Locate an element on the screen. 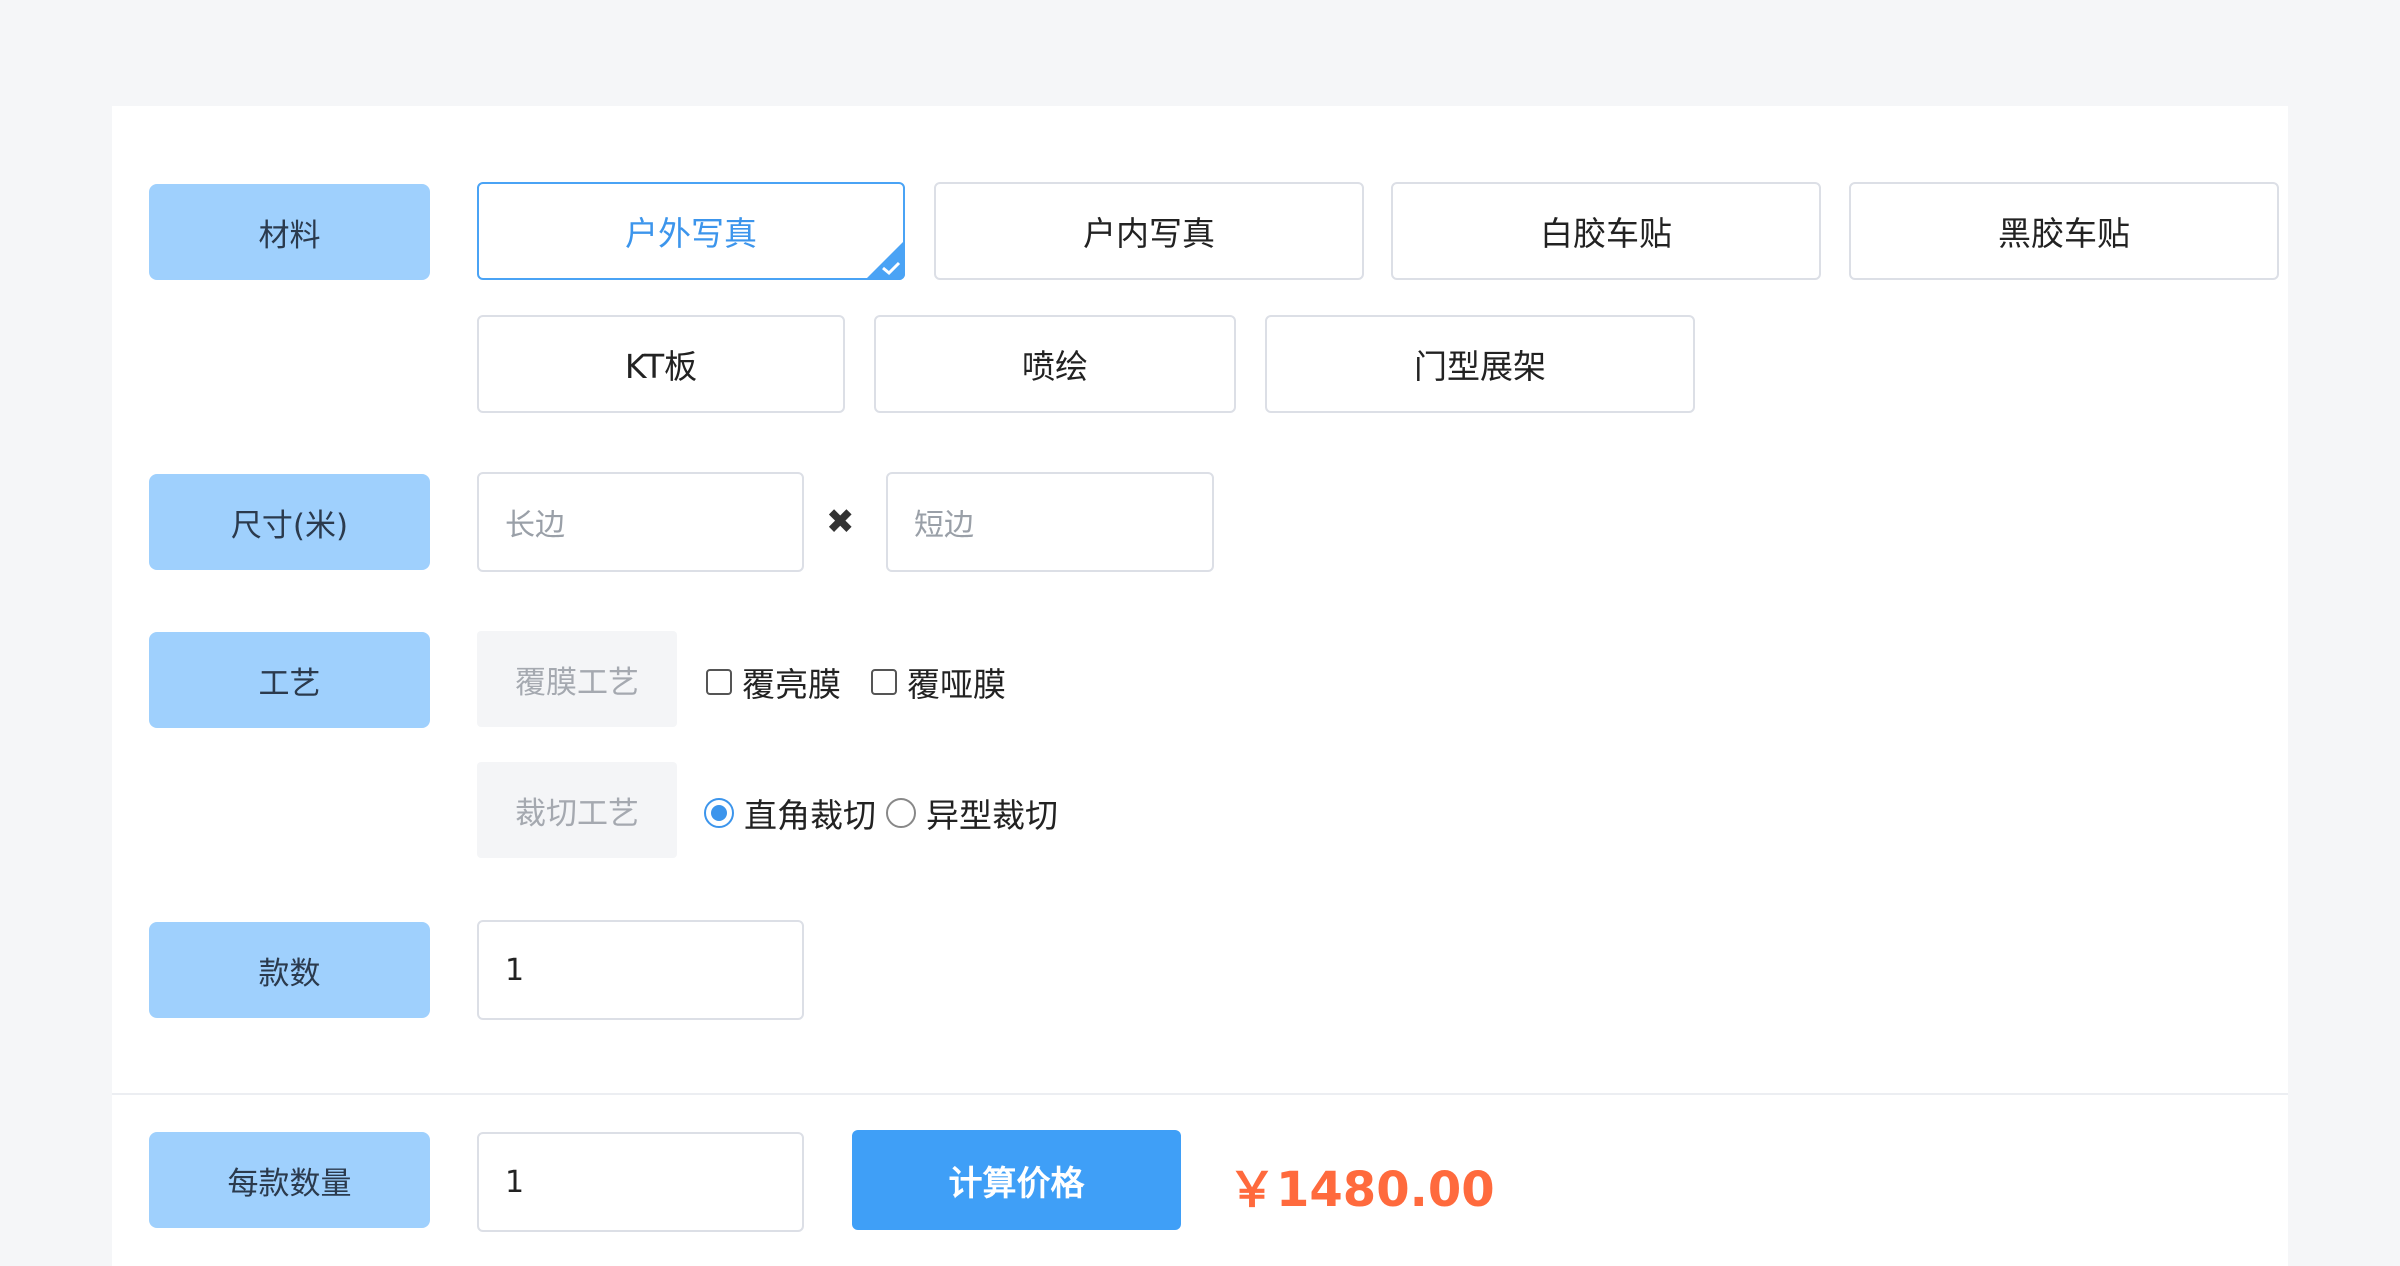  right-angle-cut-label: 直角裁切 is located at coordinates (810, 815).